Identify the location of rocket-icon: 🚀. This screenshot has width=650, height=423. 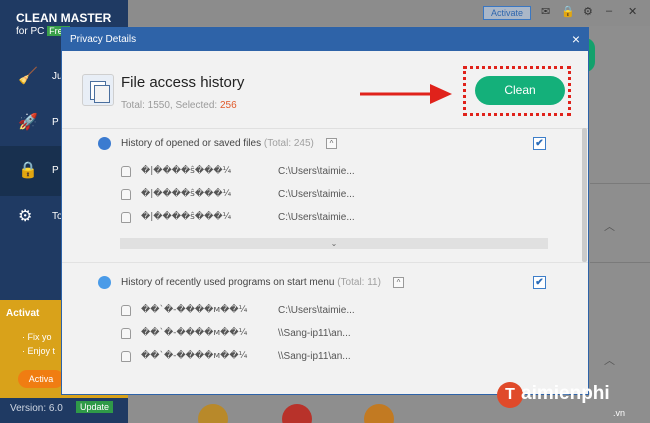
(28, 122).